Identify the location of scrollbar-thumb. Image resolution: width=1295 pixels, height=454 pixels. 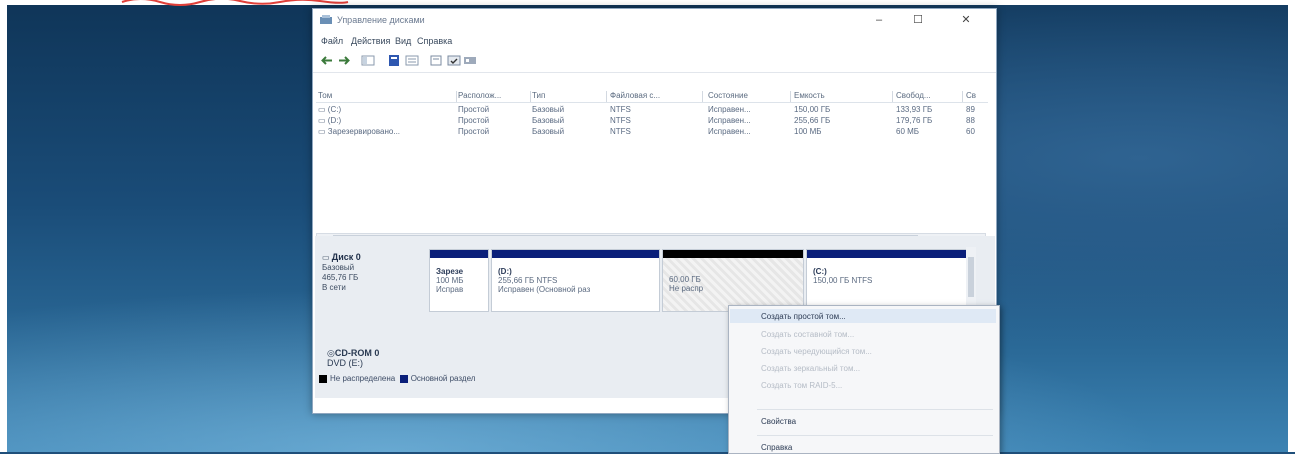
(971, 277).